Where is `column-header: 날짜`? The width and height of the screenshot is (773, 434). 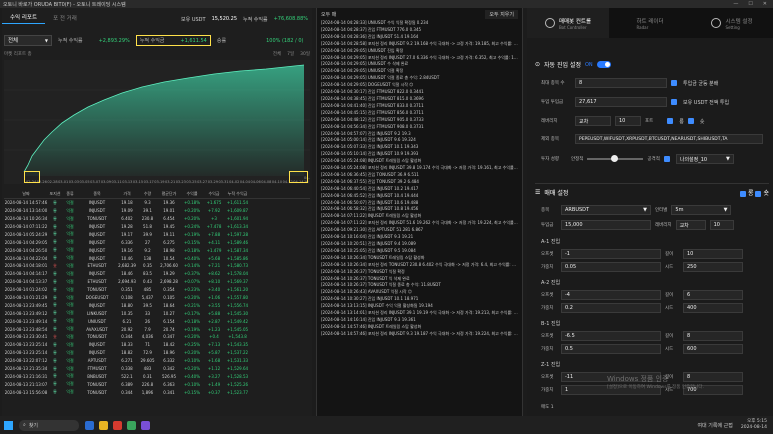
column-header: 날짜 is located at coordinates (26, 194).